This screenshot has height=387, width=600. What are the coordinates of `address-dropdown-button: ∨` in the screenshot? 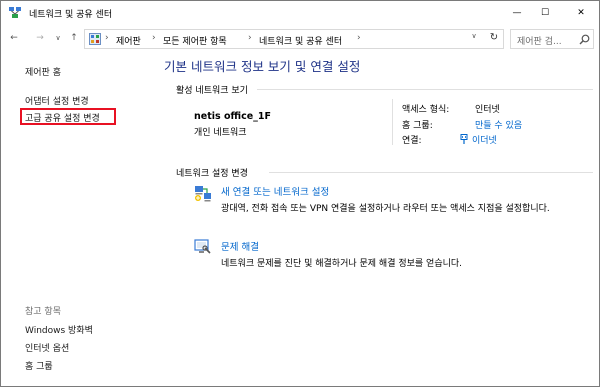 It's located at (474, 36).